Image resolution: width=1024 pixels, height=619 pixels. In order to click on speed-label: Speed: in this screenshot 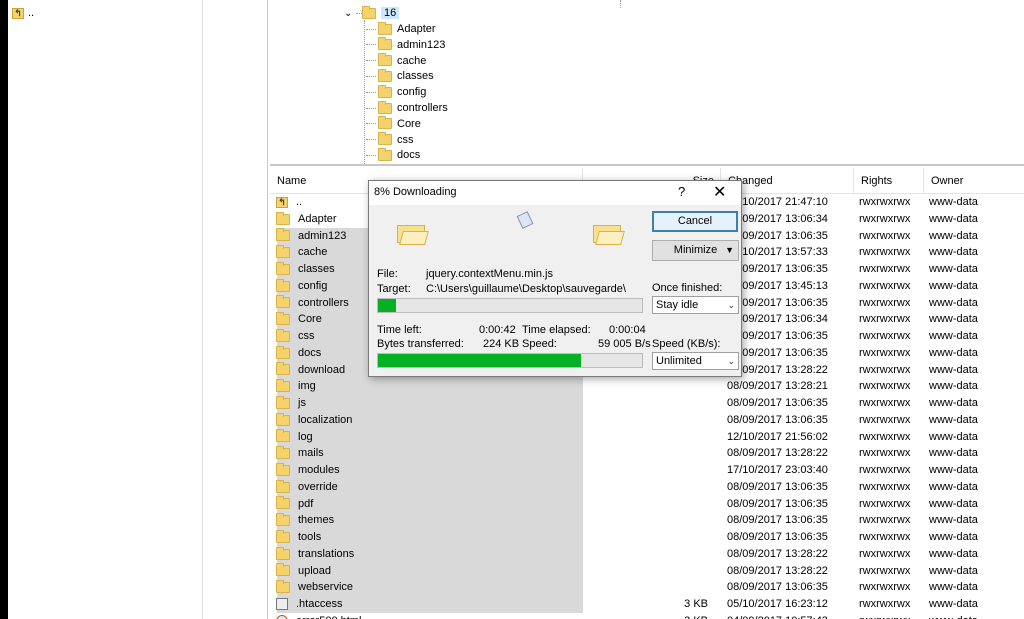, I will do `click(539, 344)`.